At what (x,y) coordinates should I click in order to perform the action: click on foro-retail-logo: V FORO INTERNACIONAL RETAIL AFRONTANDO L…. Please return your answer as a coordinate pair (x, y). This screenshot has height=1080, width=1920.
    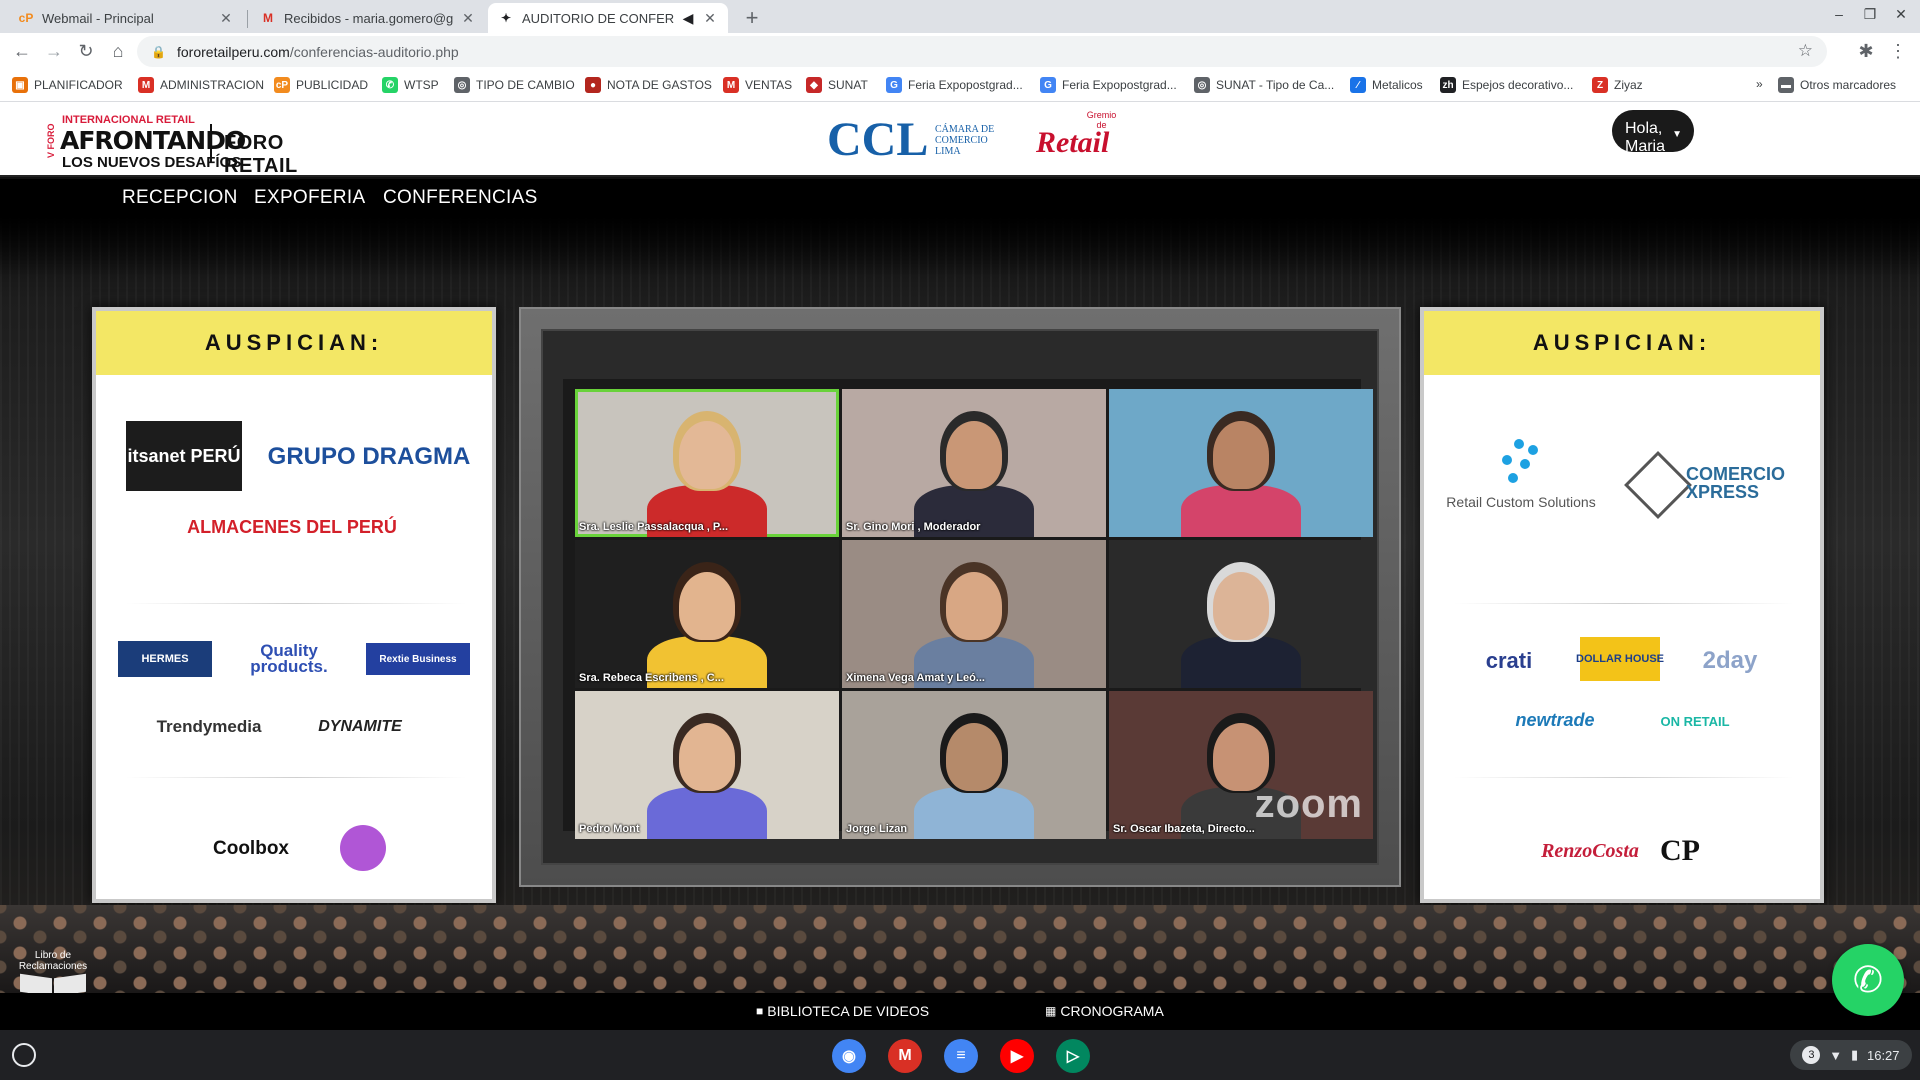
    Looking at the image, I should click on (194, 143).